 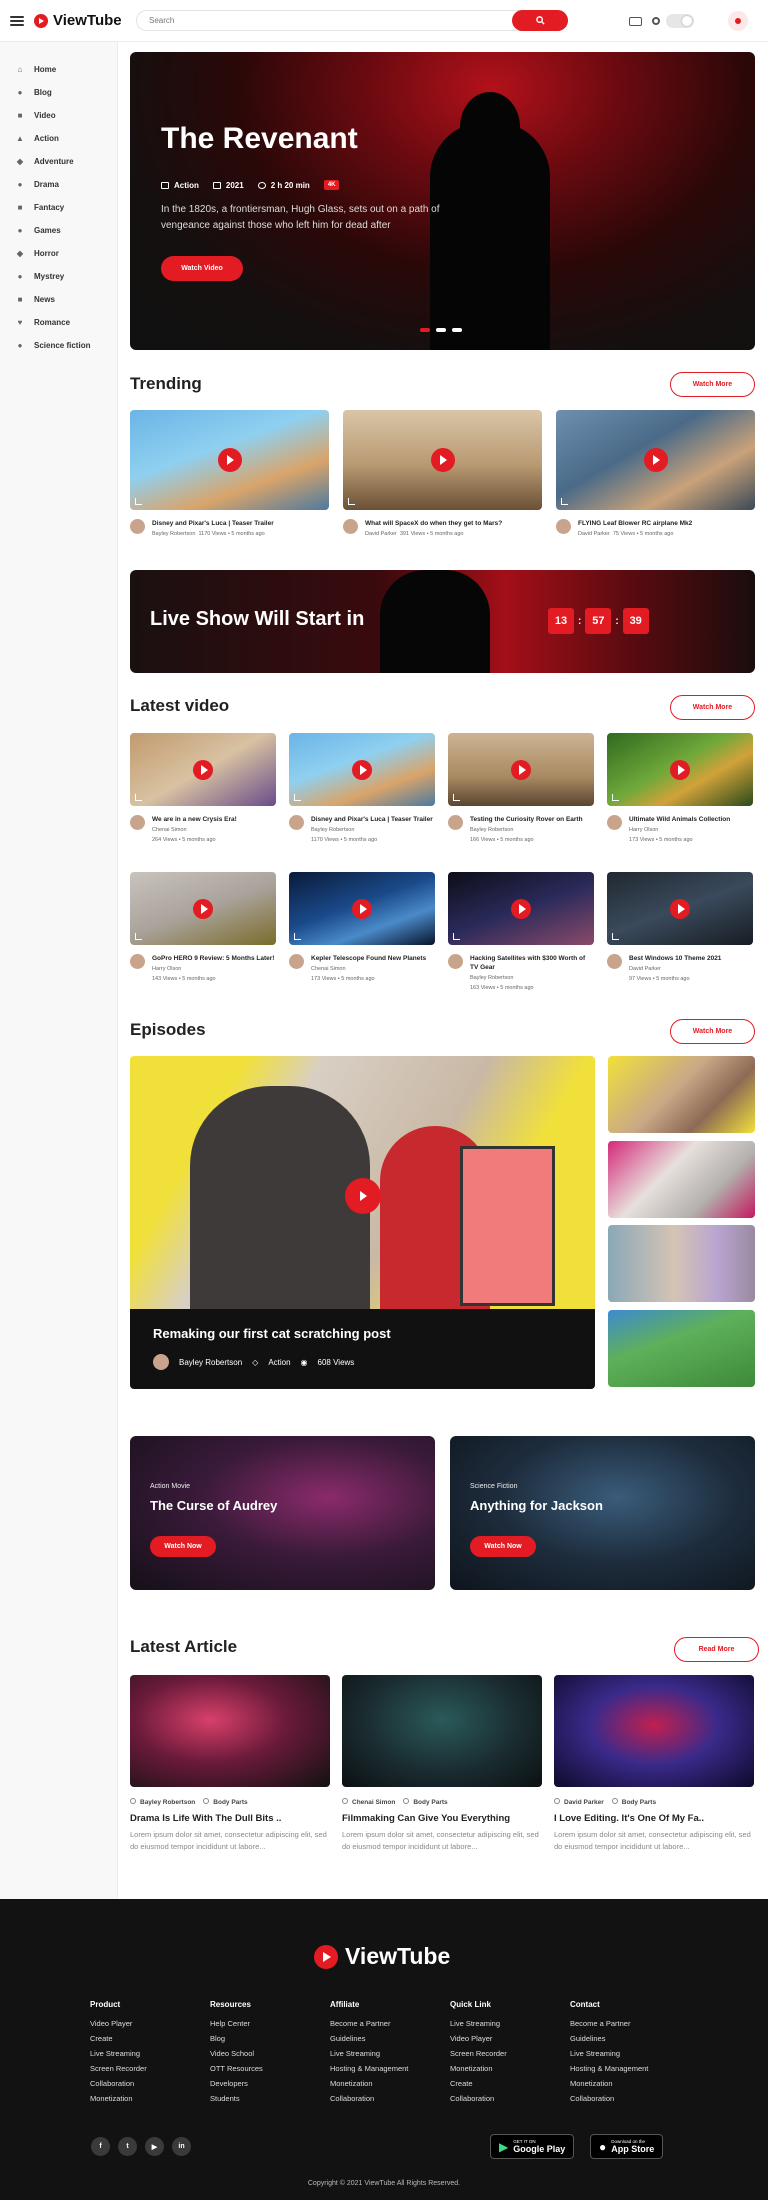 I want to click on app-store-button: ● Download on the App Store, so click(x=627, y=2146).